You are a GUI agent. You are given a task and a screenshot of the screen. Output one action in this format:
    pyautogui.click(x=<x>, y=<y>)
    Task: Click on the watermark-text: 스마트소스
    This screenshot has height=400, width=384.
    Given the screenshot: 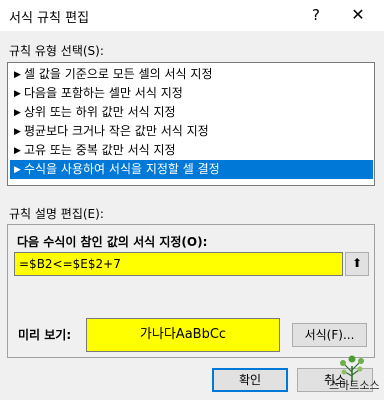 What is the action you would take?
    pyautogui.click(x=354, y=385)
    